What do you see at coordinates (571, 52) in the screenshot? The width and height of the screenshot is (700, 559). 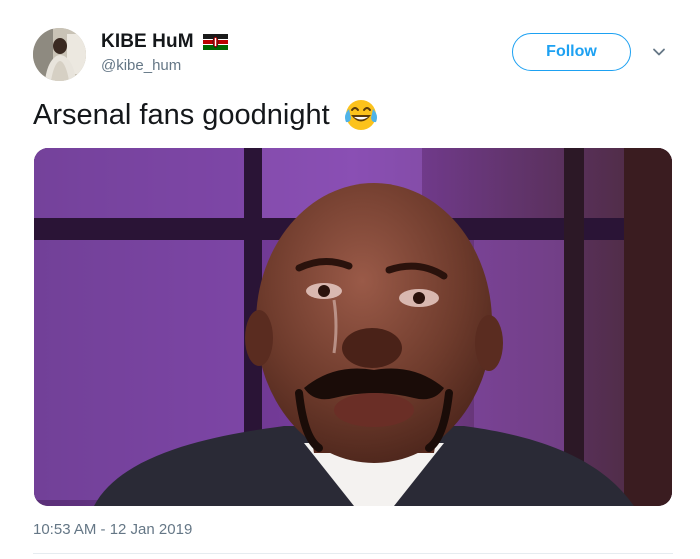 I see `follow-button: Follow` at bounding box center [571, 52].